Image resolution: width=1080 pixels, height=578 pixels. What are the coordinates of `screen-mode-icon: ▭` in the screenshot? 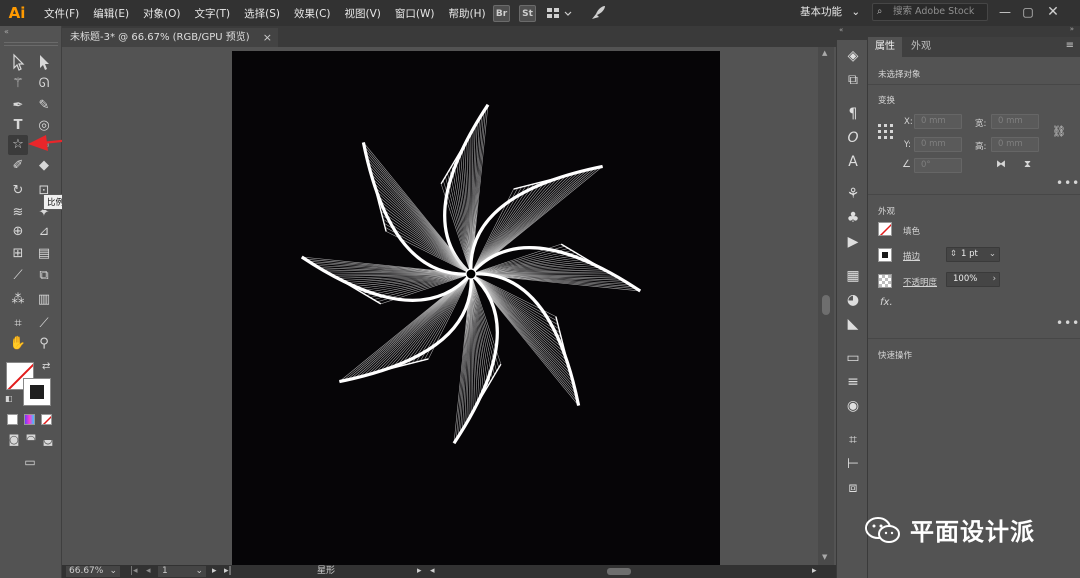 It's located at (30, 462).